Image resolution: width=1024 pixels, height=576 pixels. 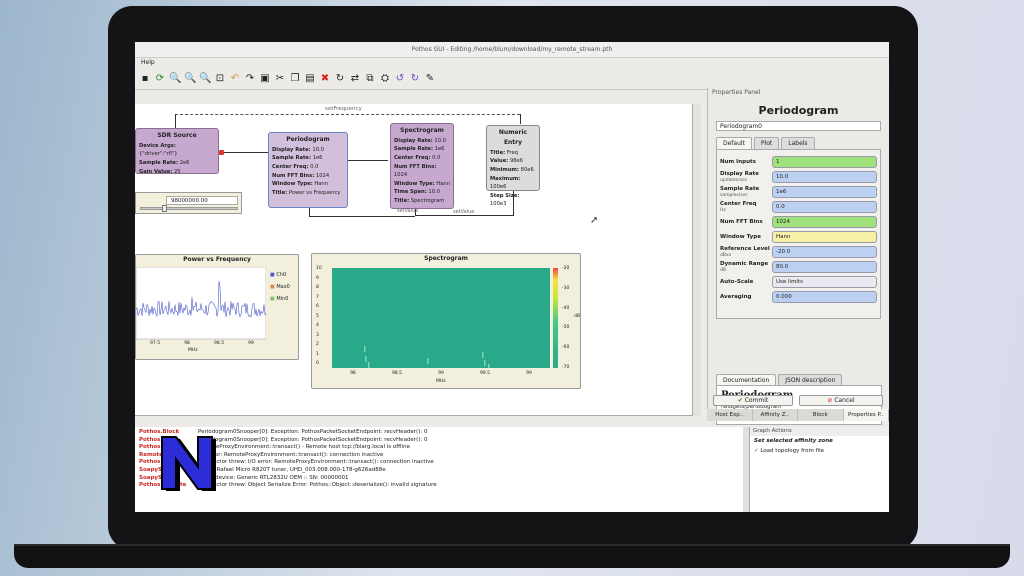 I want to click on property-value-field: 1, so click(x=824, y=162).